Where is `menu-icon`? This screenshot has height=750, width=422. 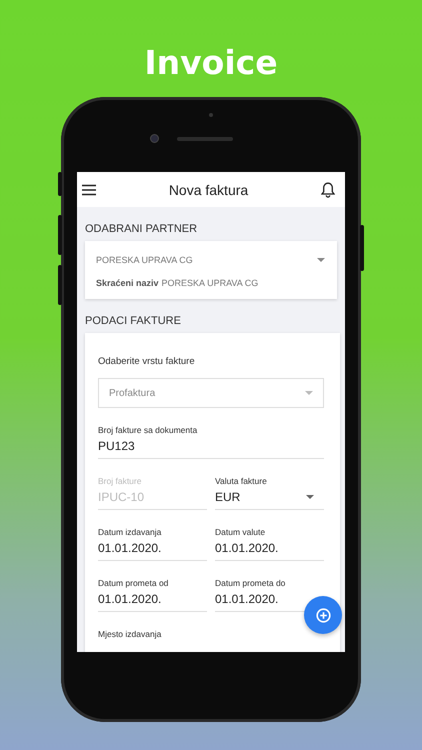 menu-icon is located at coordinates (89, 190).